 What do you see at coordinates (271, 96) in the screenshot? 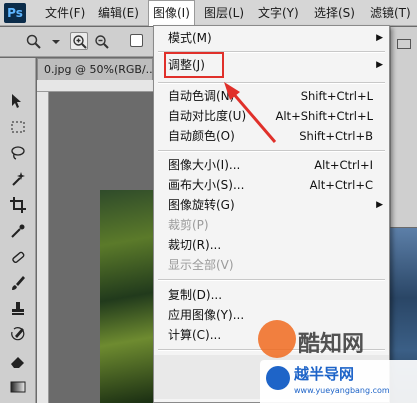
I see `menu-item-auto-tone: 自动色调(N) Shift+Ctrl+L` at bounding box center [271, 96].